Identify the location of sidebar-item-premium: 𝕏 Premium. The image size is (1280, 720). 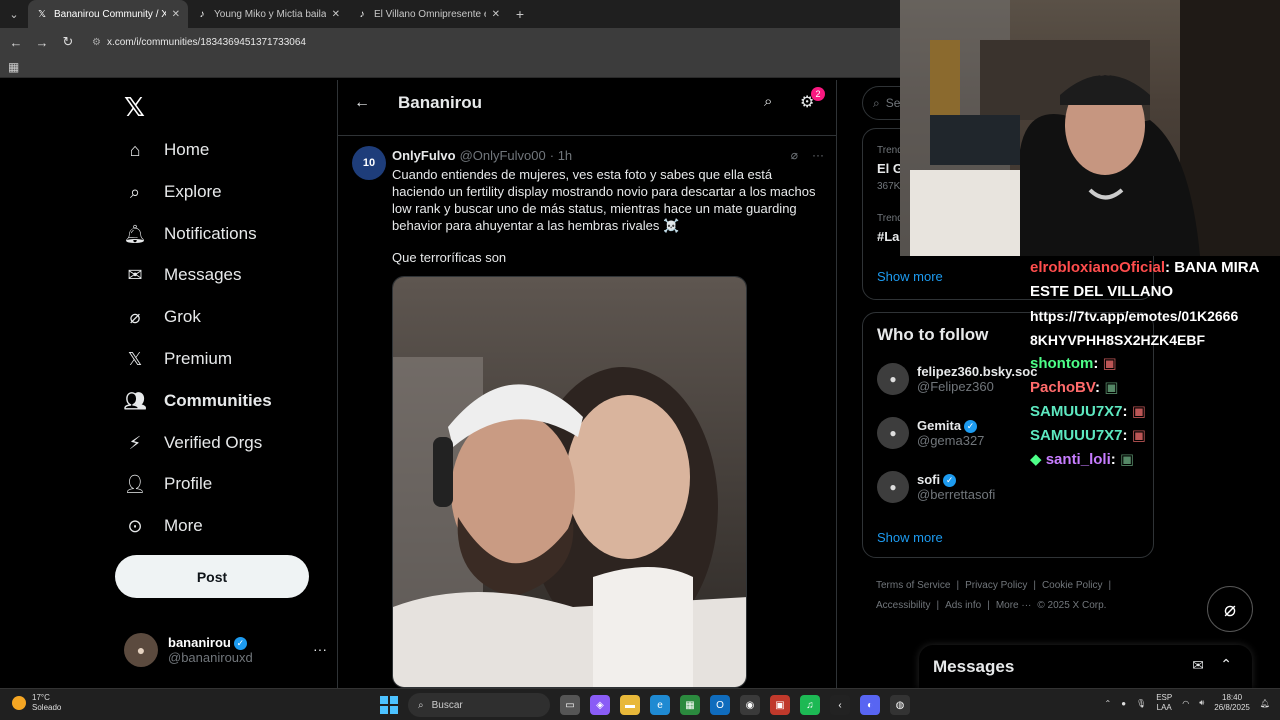
(178, 359).